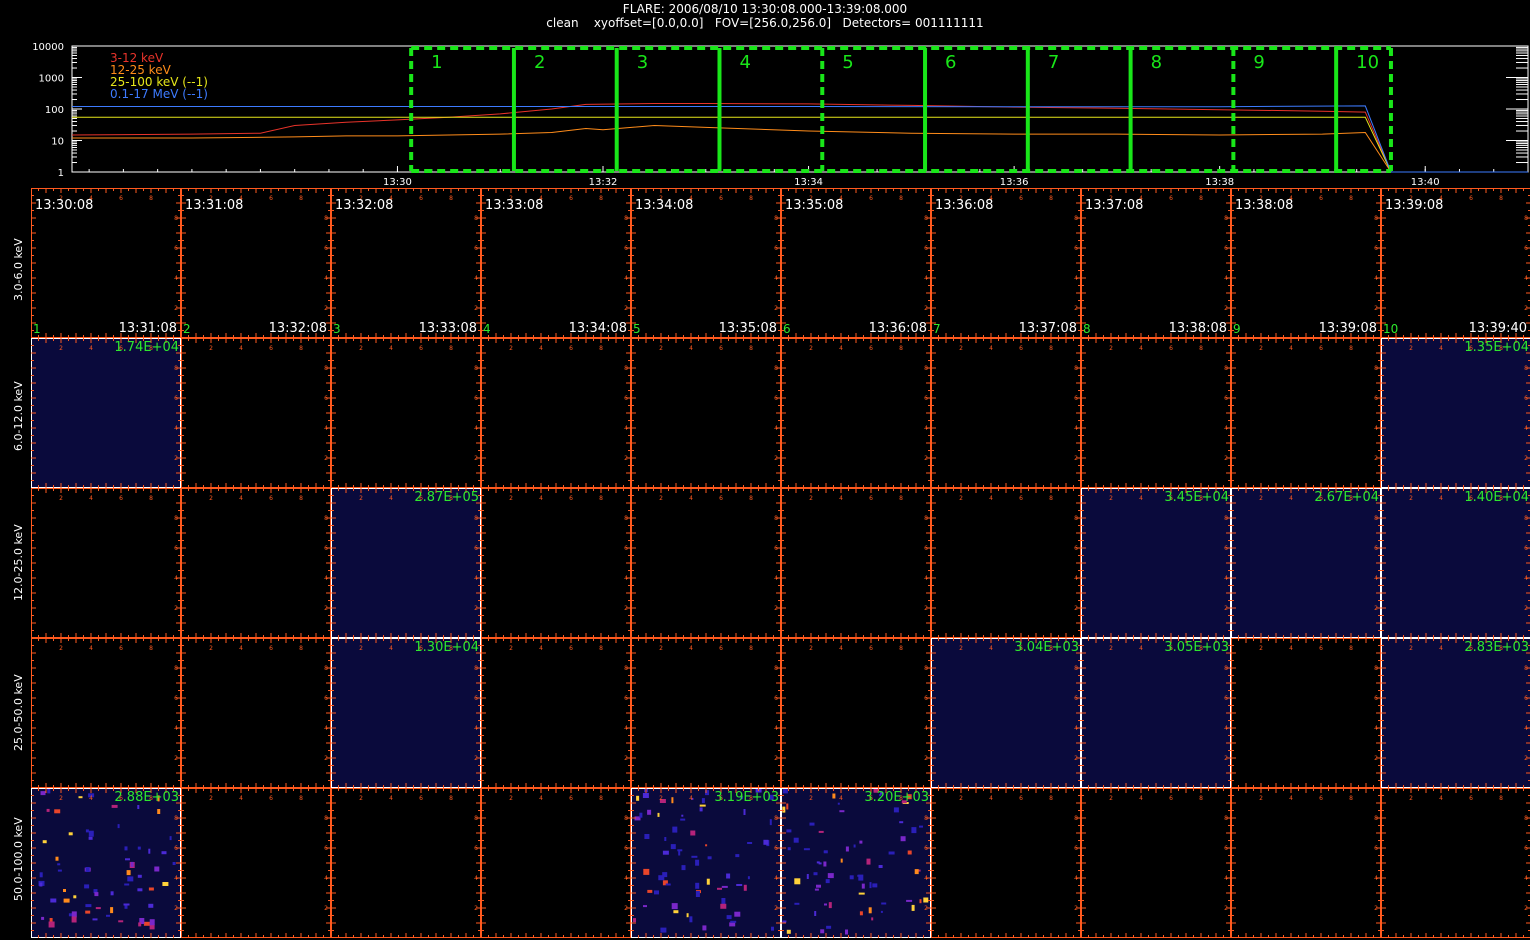 The height and width of the screenshot is (940, 1530). I want to click on interval-index: 1, so click(37, 329).